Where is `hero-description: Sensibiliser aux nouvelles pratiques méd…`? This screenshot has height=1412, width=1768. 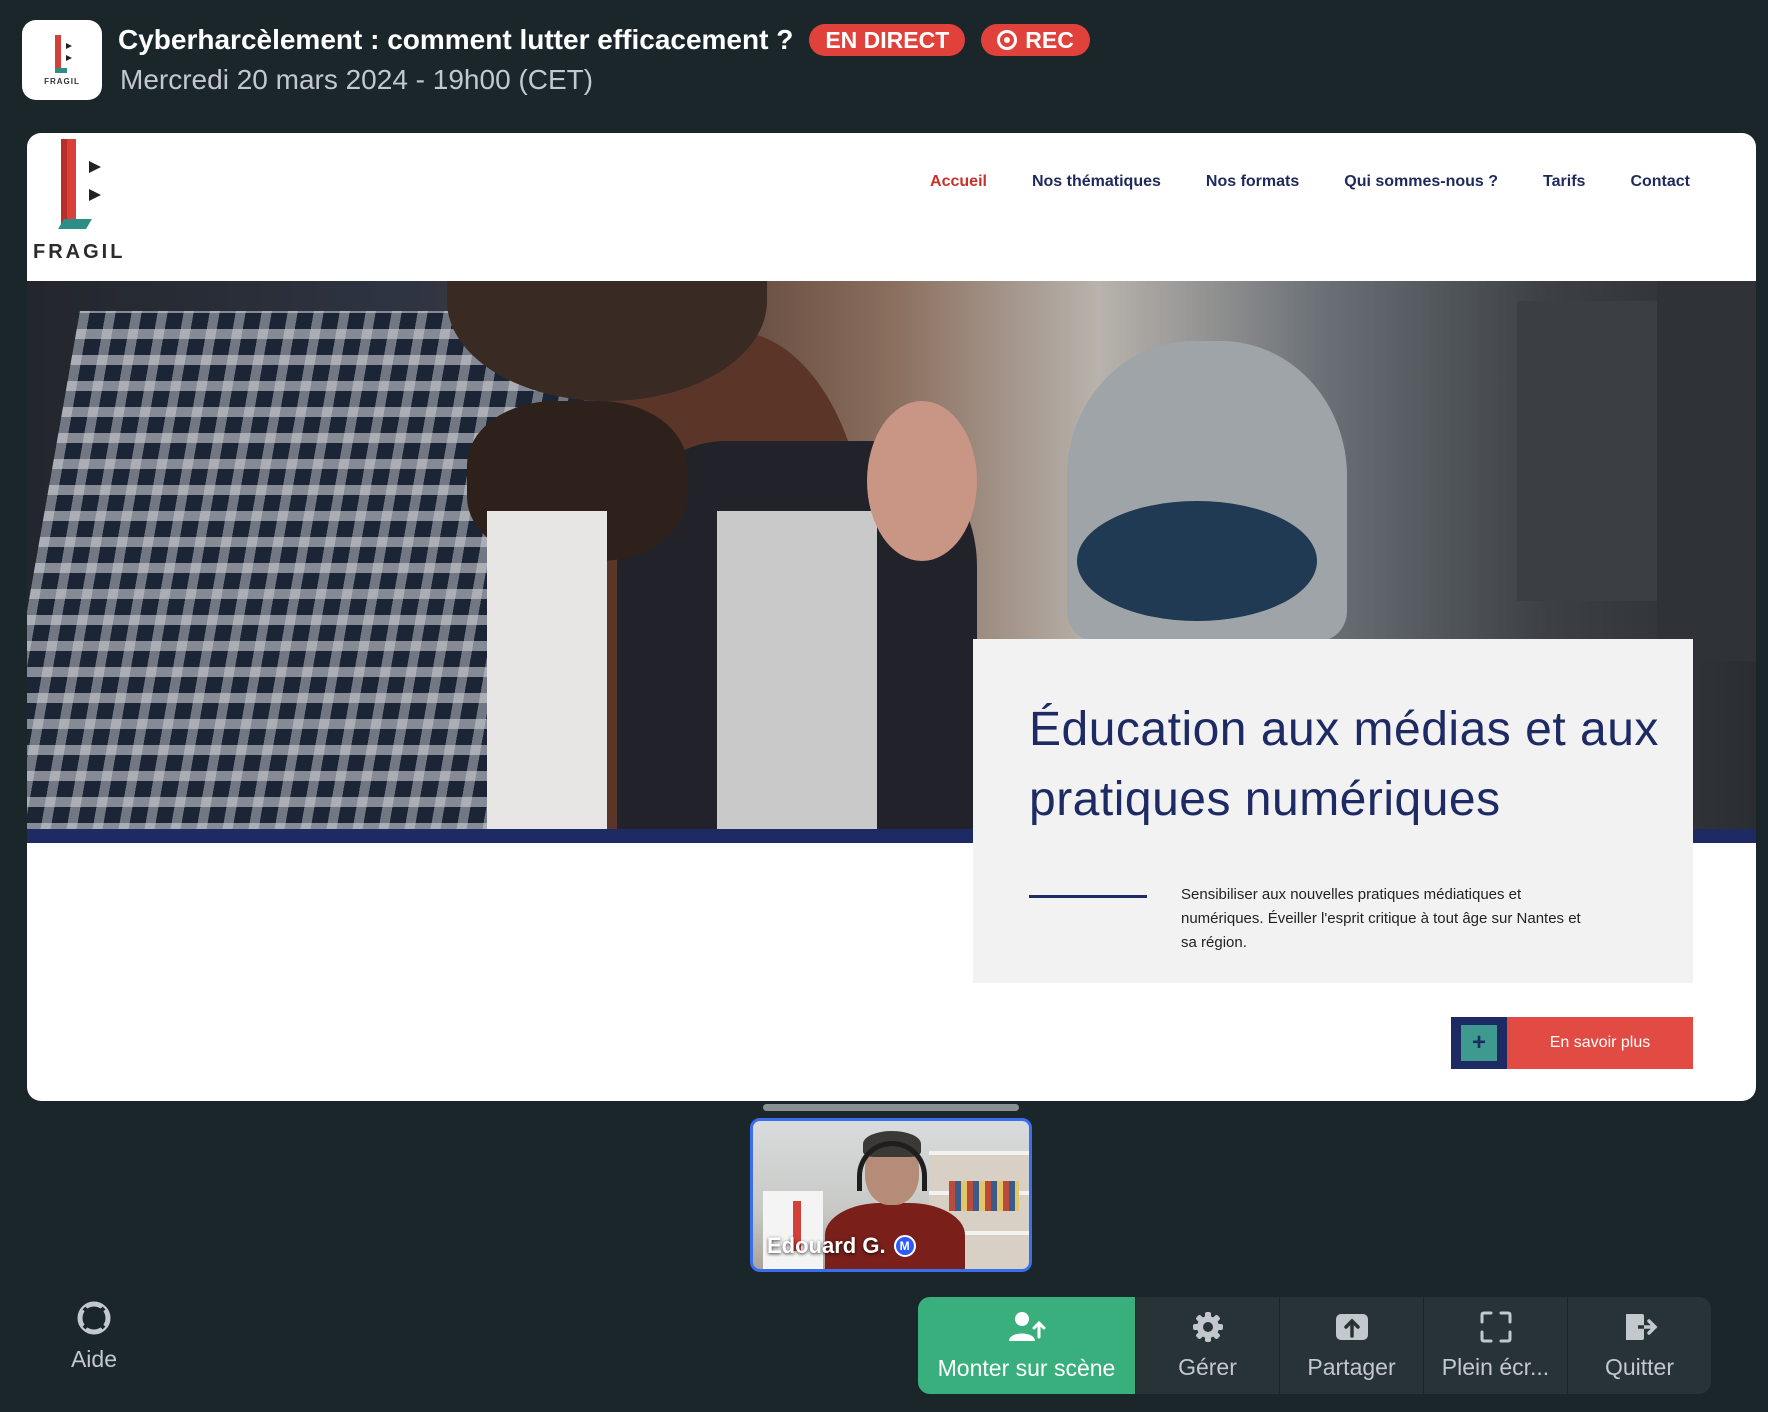 hero-description: Sensibiliser aux nouvelles pratiques méd… is located at coordinates (1381, 918).